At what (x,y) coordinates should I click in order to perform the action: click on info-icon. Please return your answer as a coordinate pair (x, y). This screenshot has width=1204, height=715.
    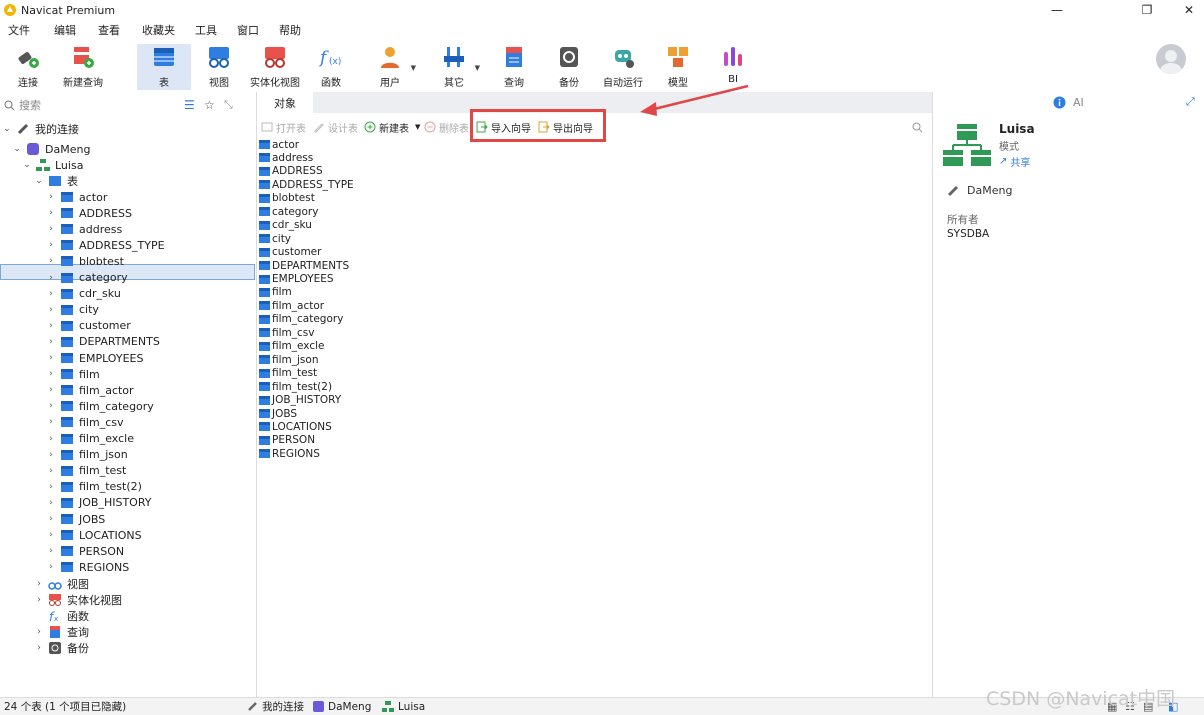
    Looking at the image, I should click on (1059, 102).